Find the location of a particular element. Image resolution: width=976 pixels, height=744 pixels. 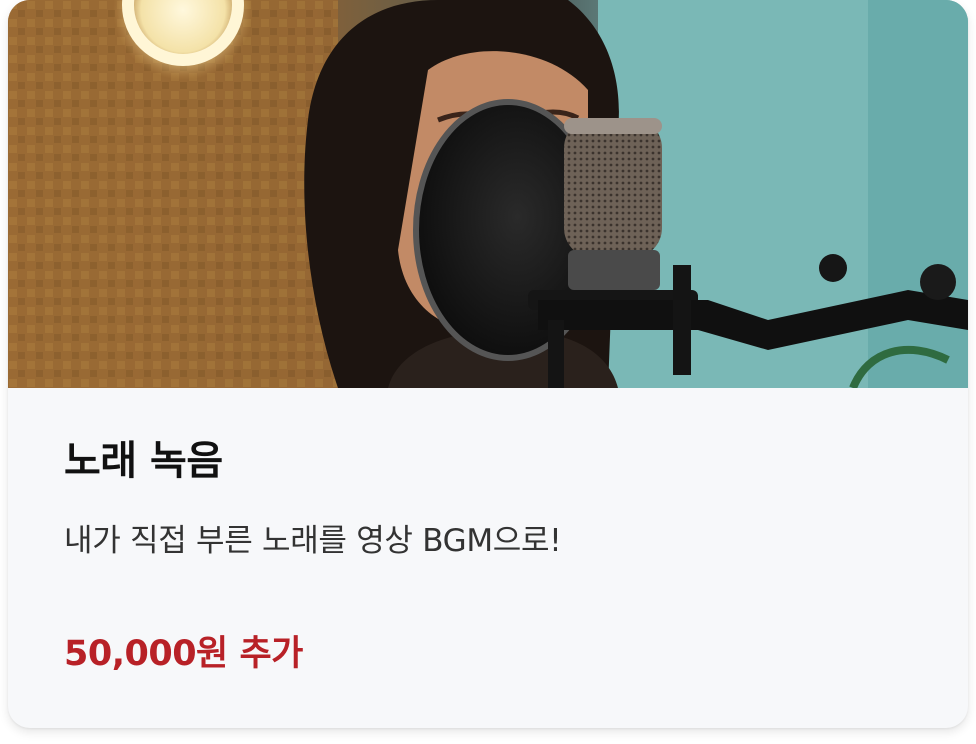

card-title: 노래 녹음 is located at coordinates (143, 461).